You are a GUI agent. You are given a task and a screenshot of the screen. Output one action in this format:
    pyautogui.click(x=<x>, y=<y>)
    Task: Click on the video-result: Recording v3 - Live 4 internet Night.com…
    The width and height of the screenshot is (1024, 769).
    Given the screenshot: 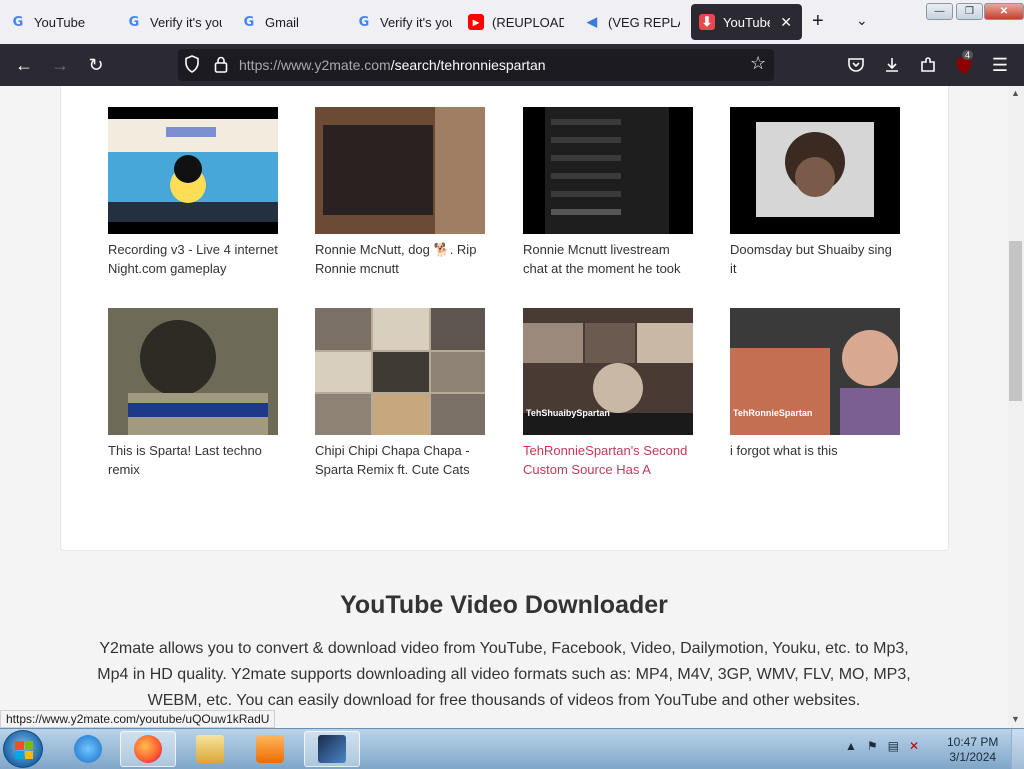 What is the action you would take?
    pyautogui.click(x=193, y=192)
    